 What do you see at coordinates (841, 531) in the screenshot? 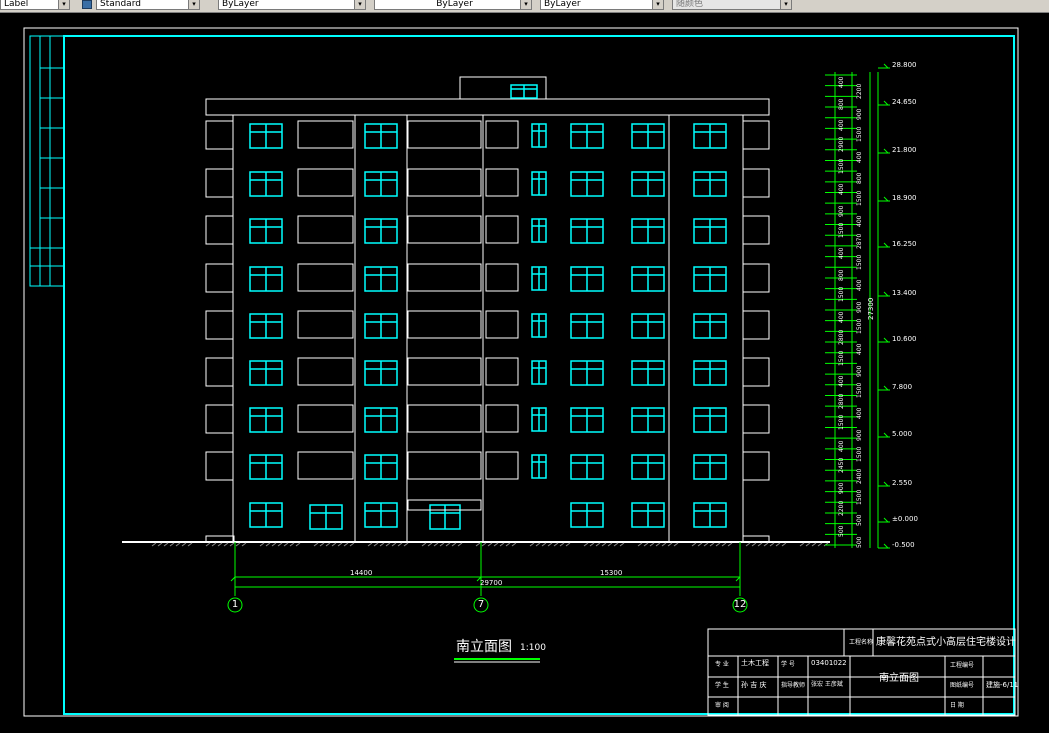
I see `vertical-dimension-text: 500` at bounding box center [841, 531].